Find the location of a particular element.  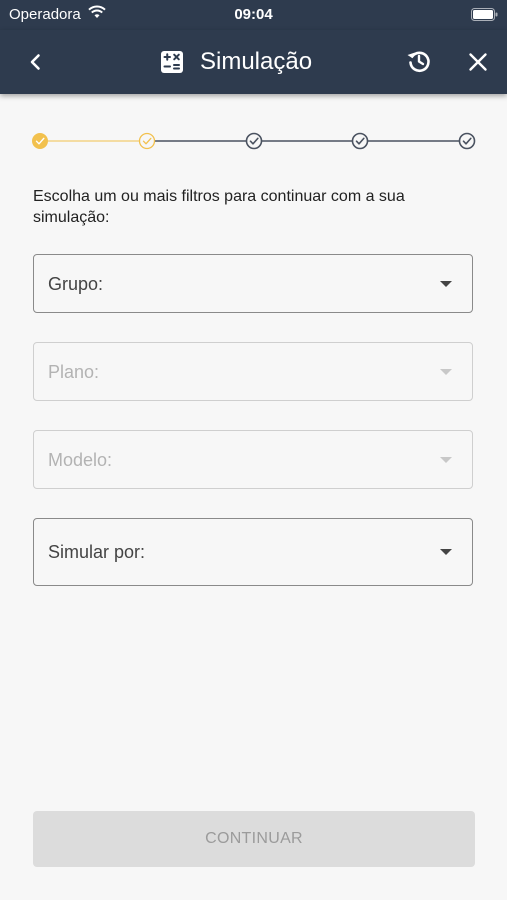

history-icon is located at coordinates (419, 61).